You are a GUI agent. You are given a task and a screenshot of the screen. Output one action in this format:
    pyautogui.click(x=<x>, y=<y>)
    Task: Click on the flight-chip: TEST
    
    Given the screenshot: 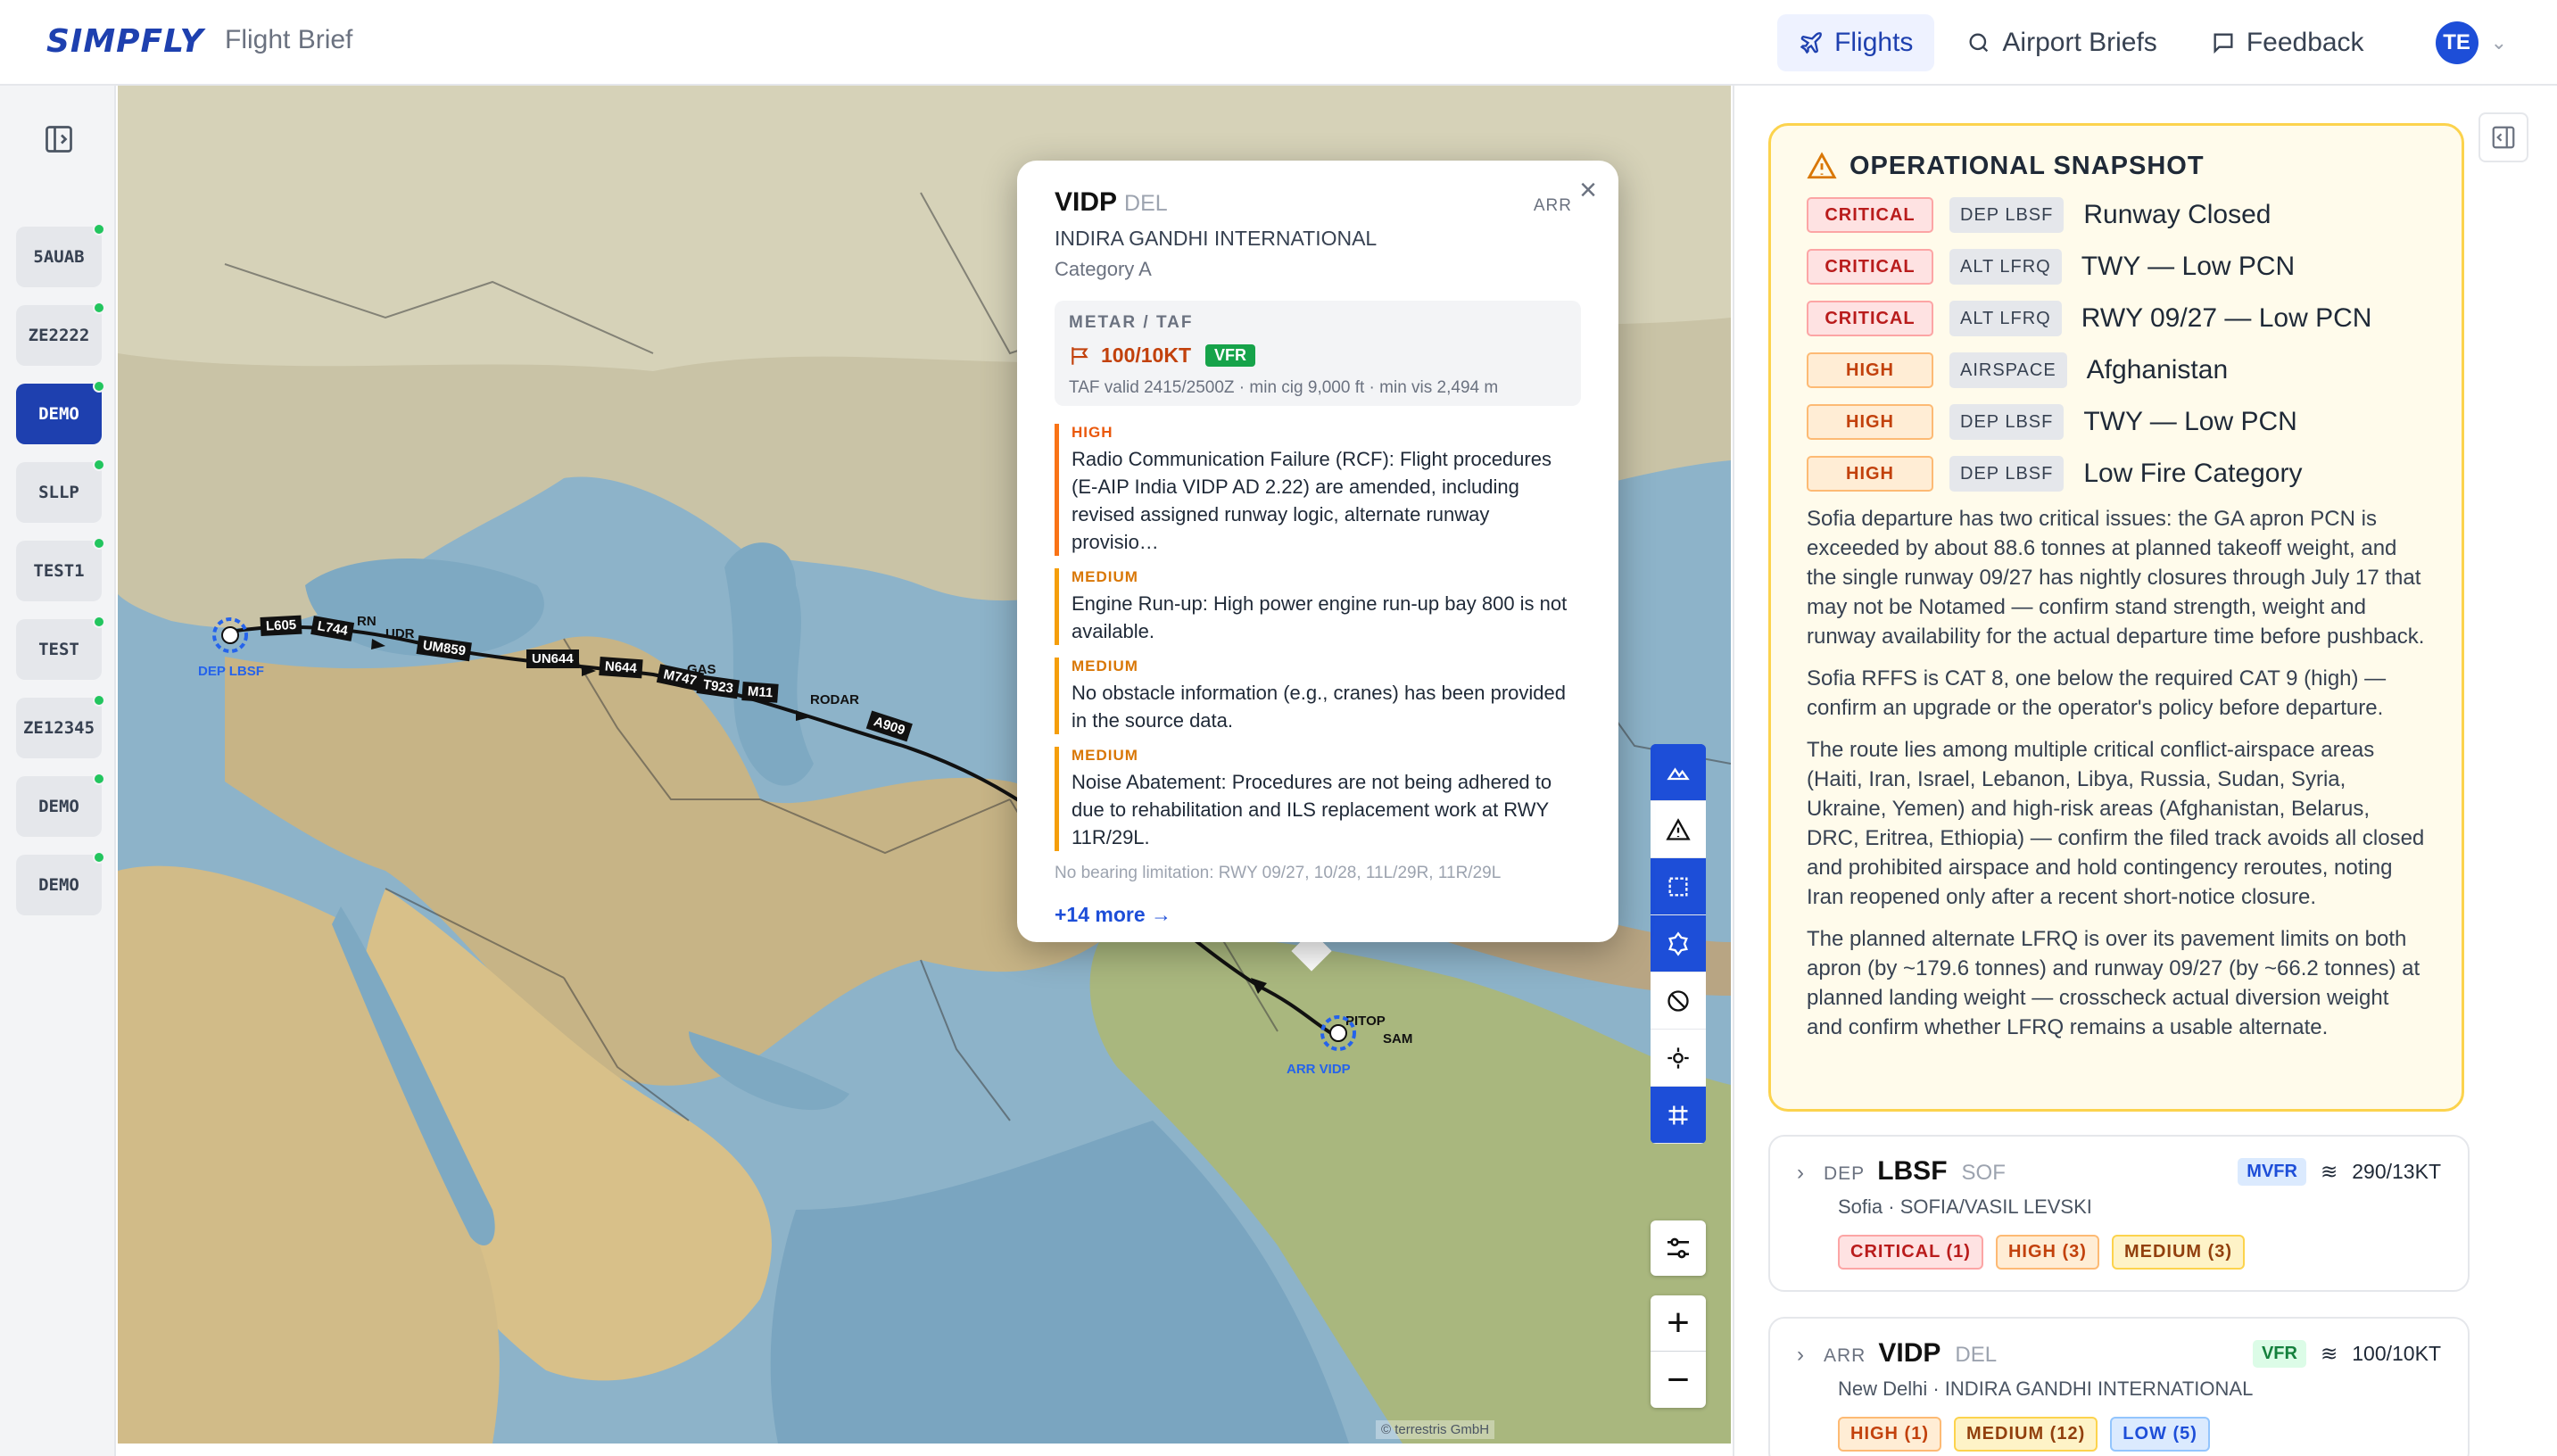 What is the action you would take?
    pyautogui.click(x=60, y=648)
    